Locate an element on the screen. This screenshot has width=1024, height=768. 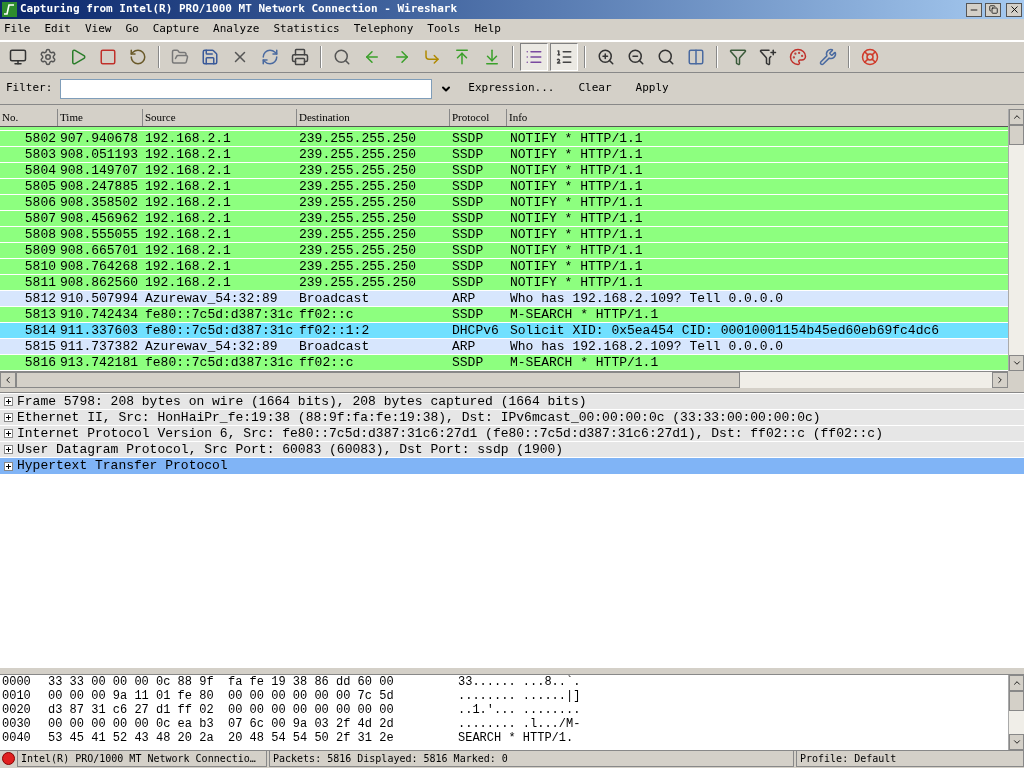
menu-item: File is located at coordinates (17, 29).